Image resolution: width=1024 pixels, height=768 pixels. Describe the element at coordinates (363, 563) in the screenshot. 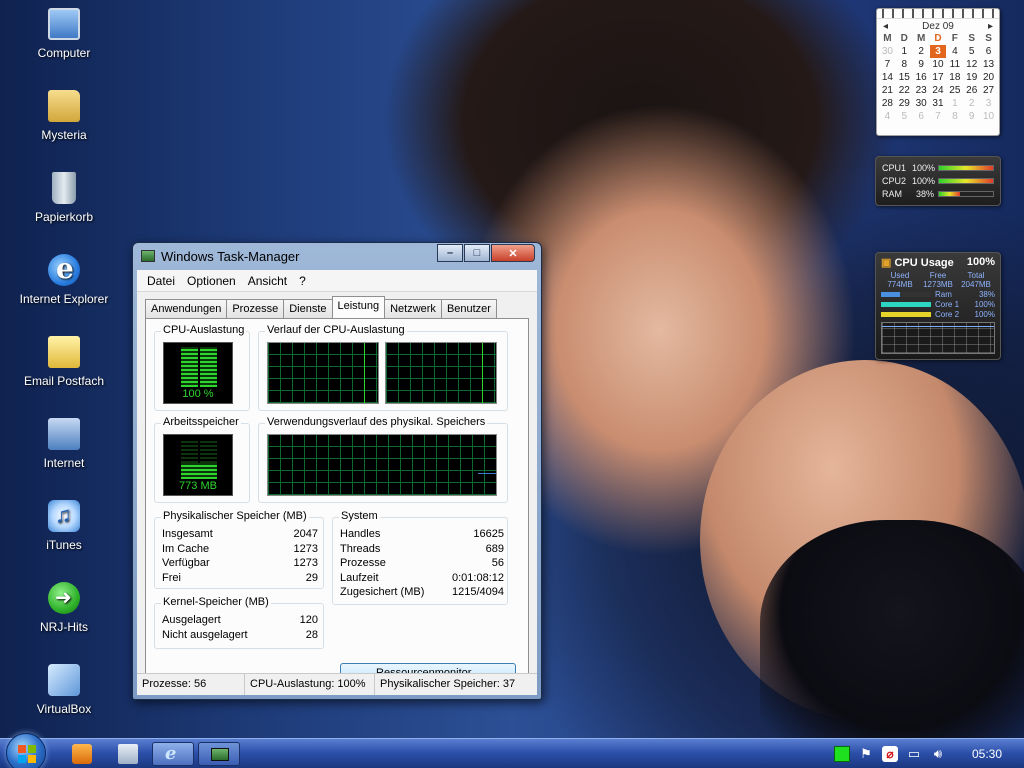

I see `stat-label: Prozesse` at that location.